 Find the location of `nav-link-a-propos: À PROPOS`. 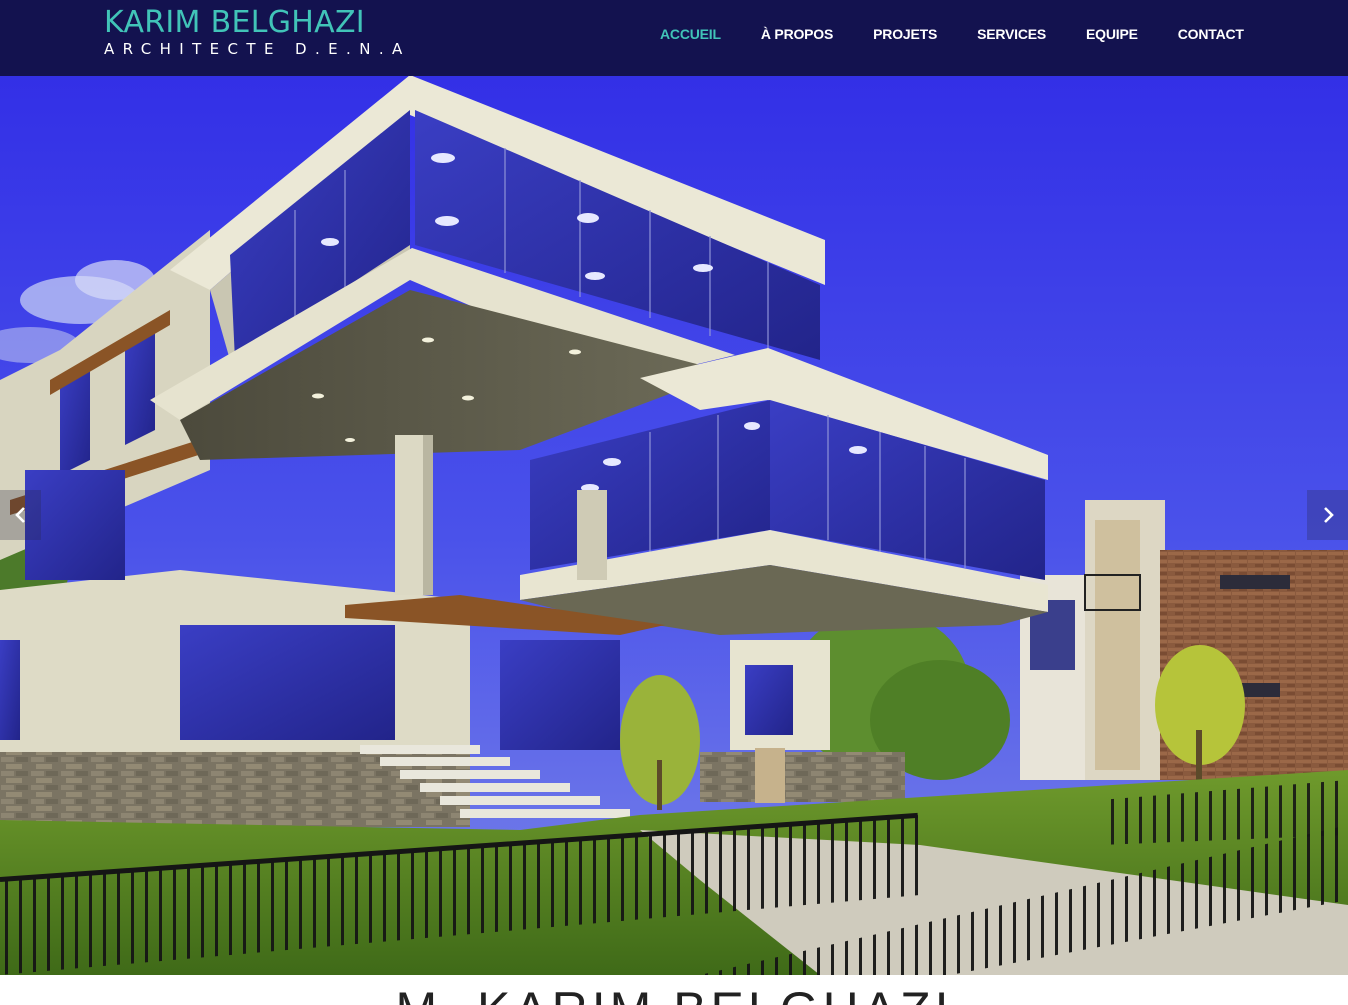

nav-link-a-propos: À PROPOS is located at coordinates (797, 34).